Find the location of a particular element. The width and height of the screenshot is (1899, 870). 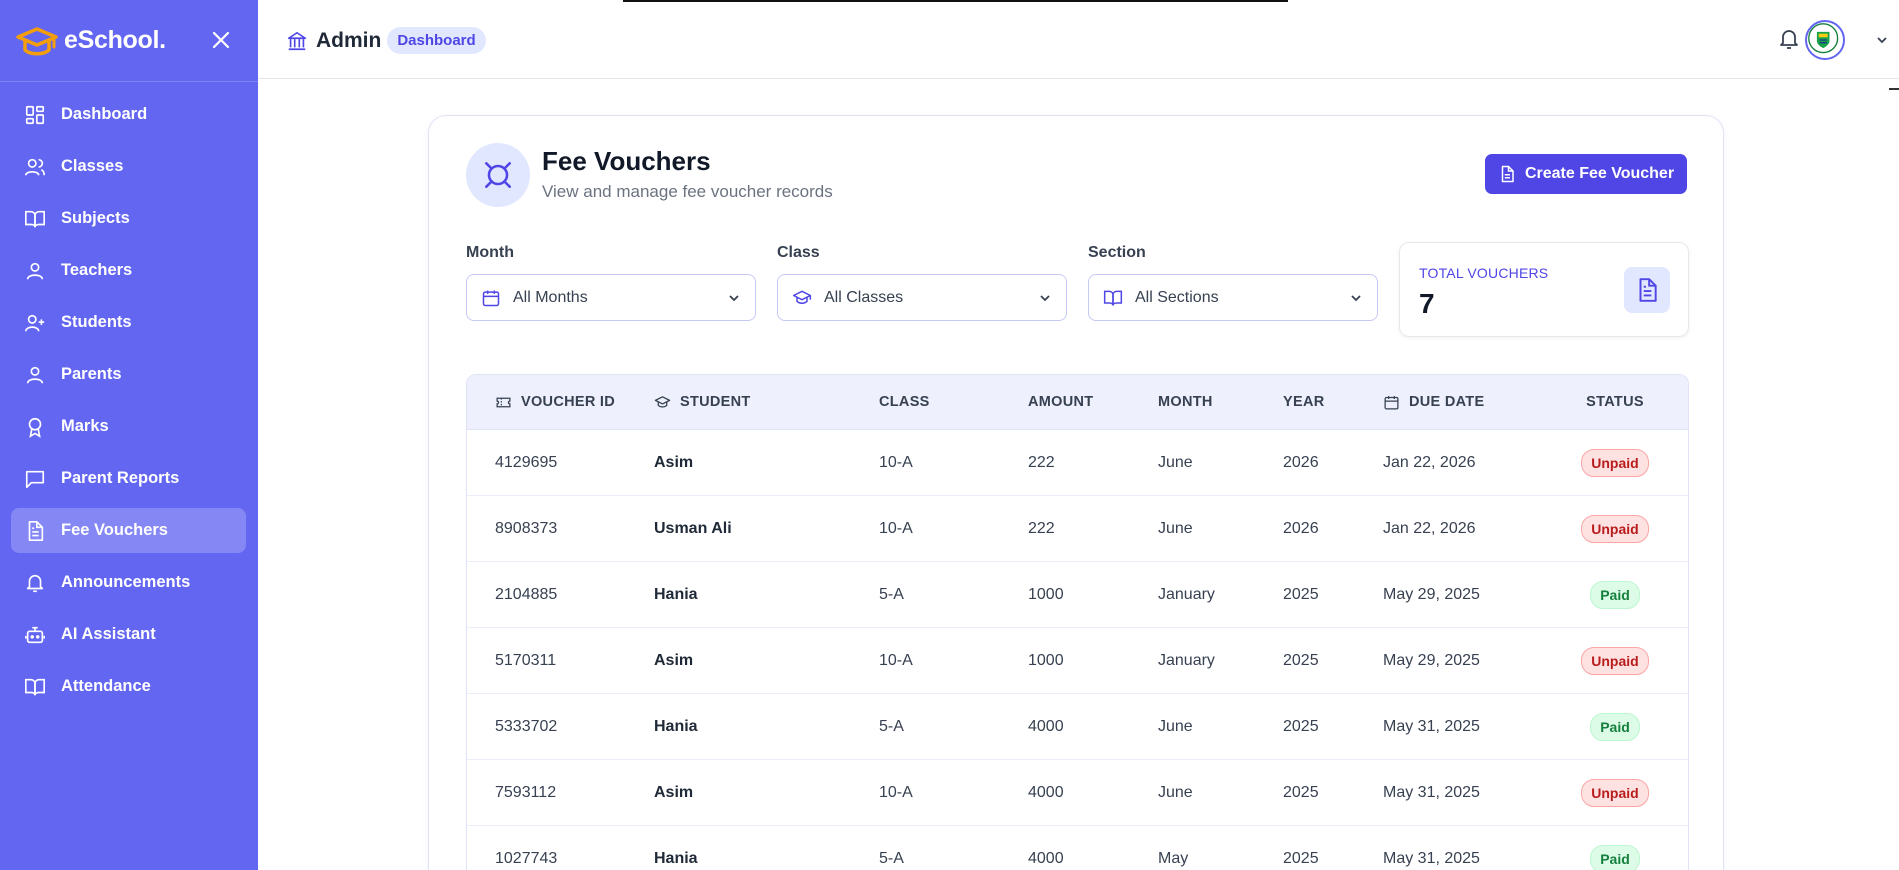

col-label: VOUCHER ID is located at coordinates (568, 402).